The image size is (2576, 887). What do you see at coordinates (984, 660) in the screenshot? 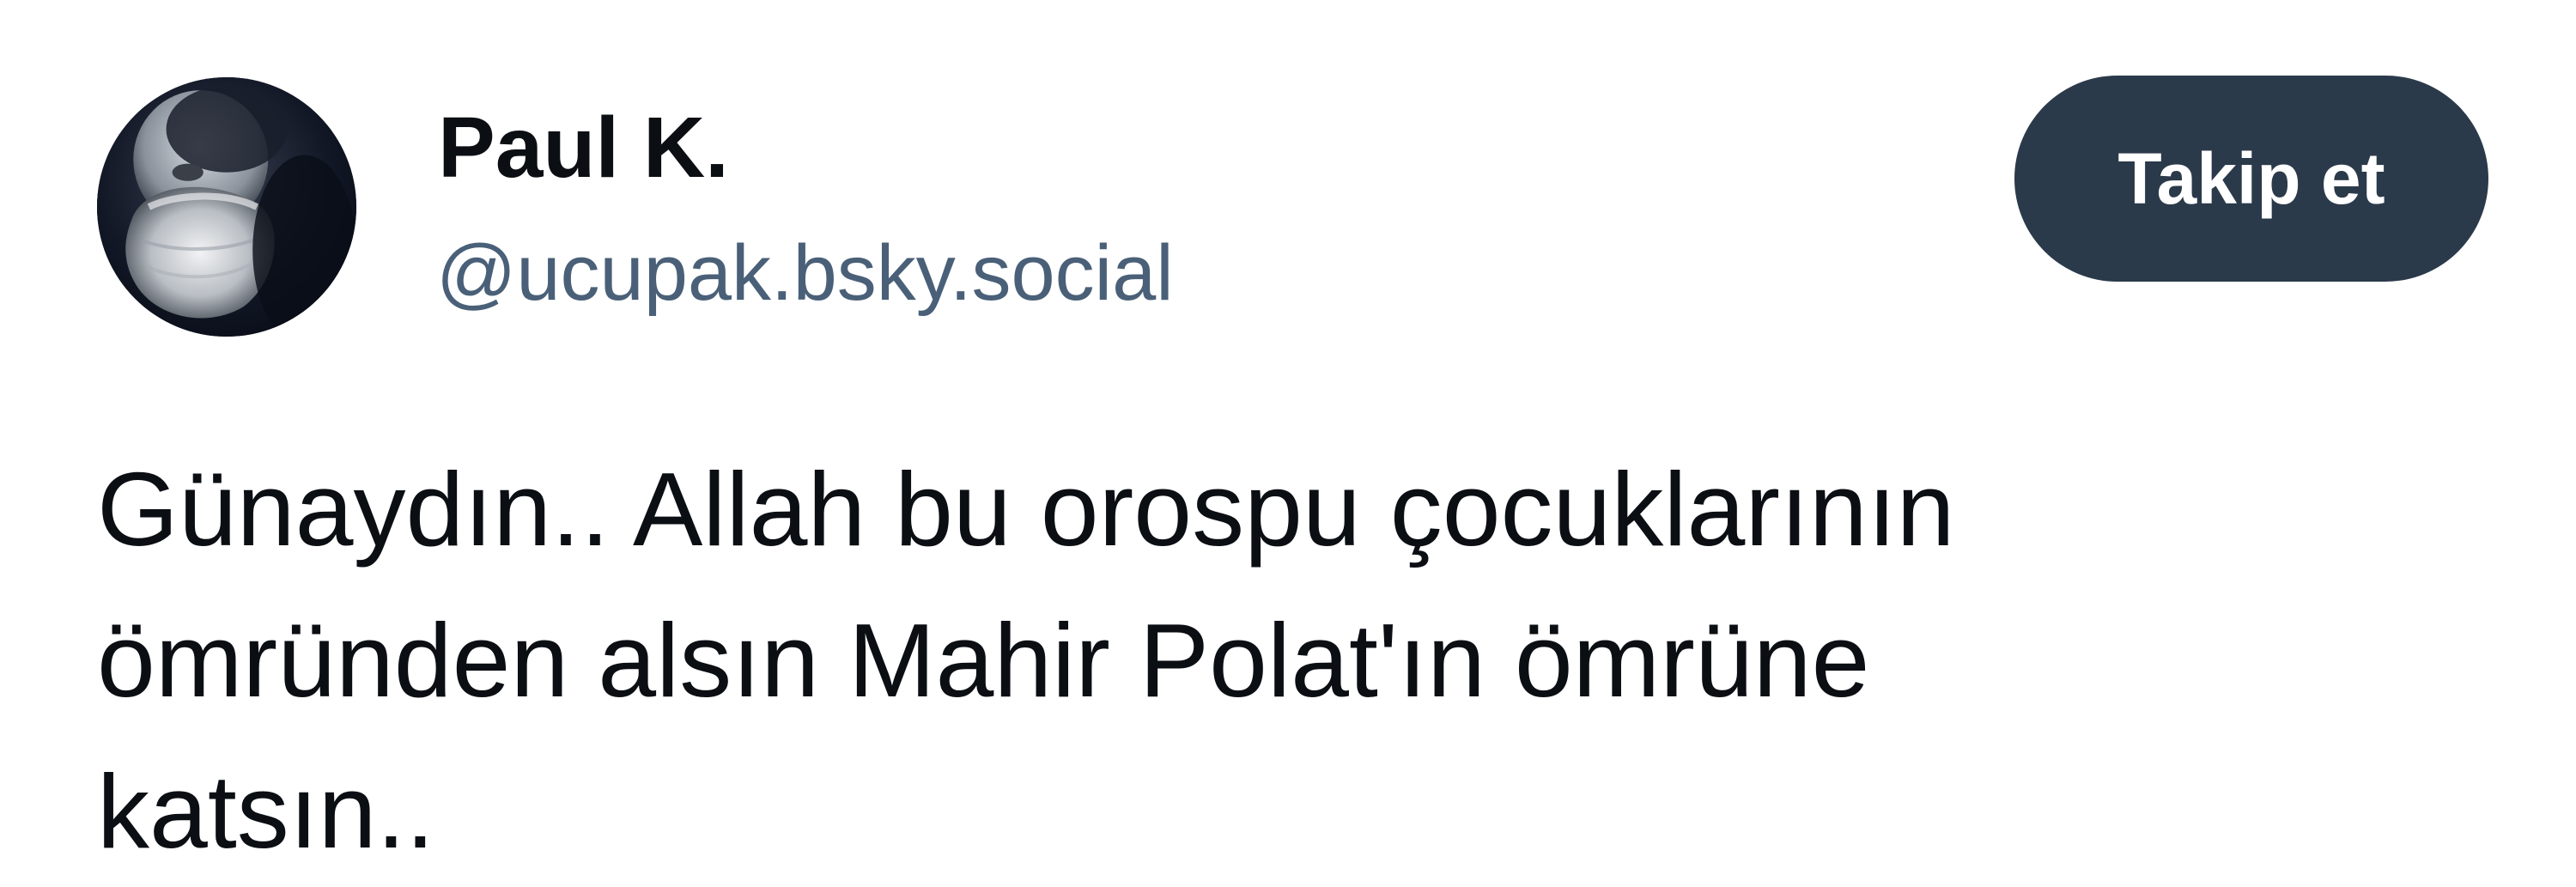
I see `post-text-line: ömründen alsın Mahir Polat'ın ömrüne` at bounding box center [984, 660].